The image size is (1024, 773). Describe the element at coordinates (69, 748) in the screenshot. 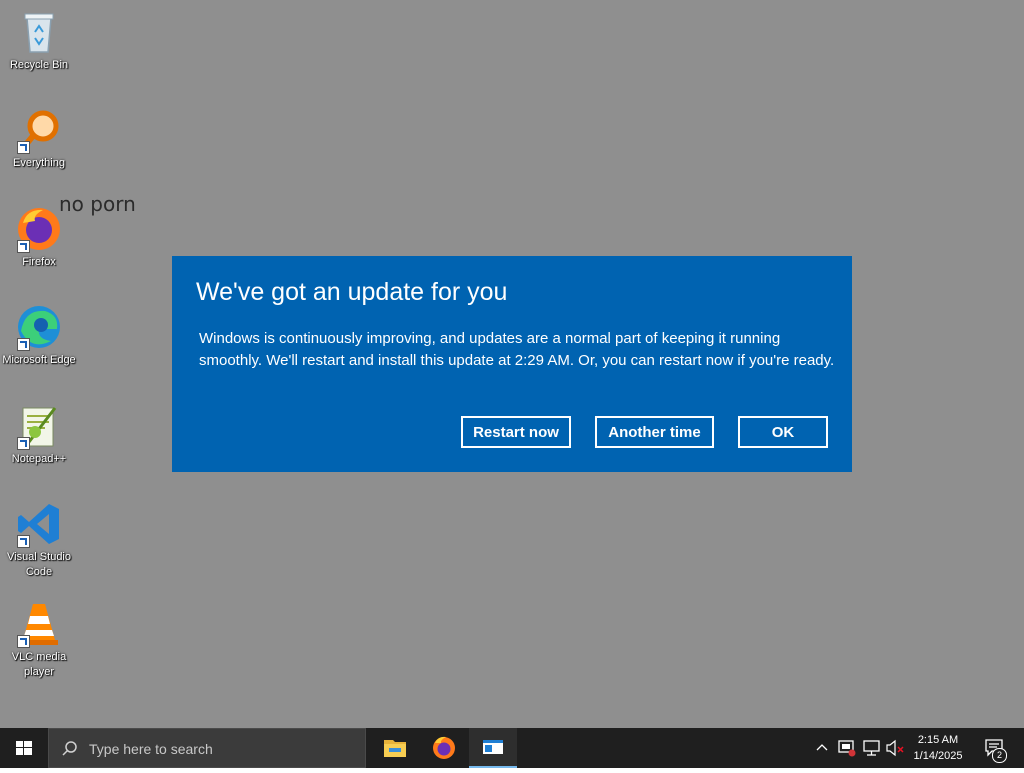

I see `search-icon` at that location.